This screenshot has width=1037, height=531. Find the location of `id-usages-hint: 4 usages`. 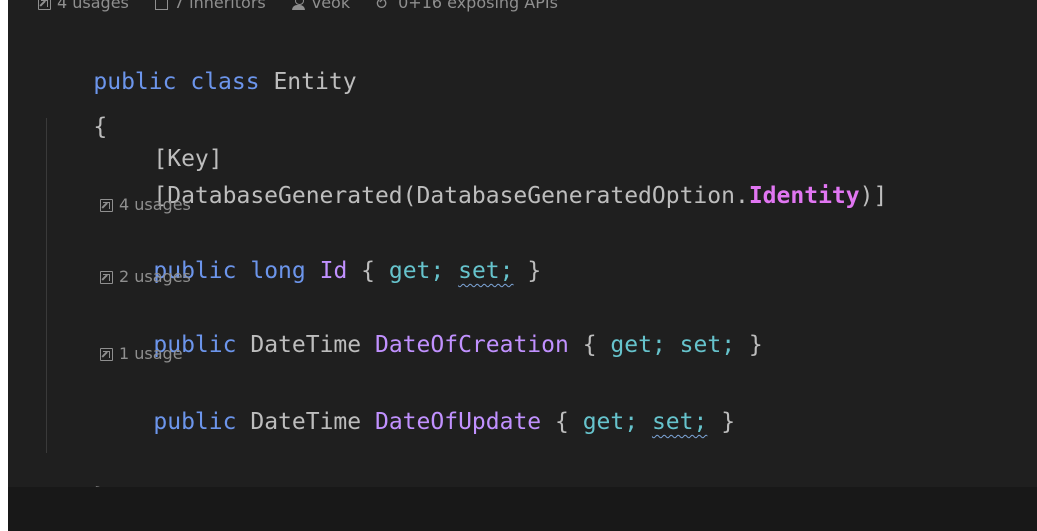

id-usages-hint: 4 usages is located at coordinates (155, 205).